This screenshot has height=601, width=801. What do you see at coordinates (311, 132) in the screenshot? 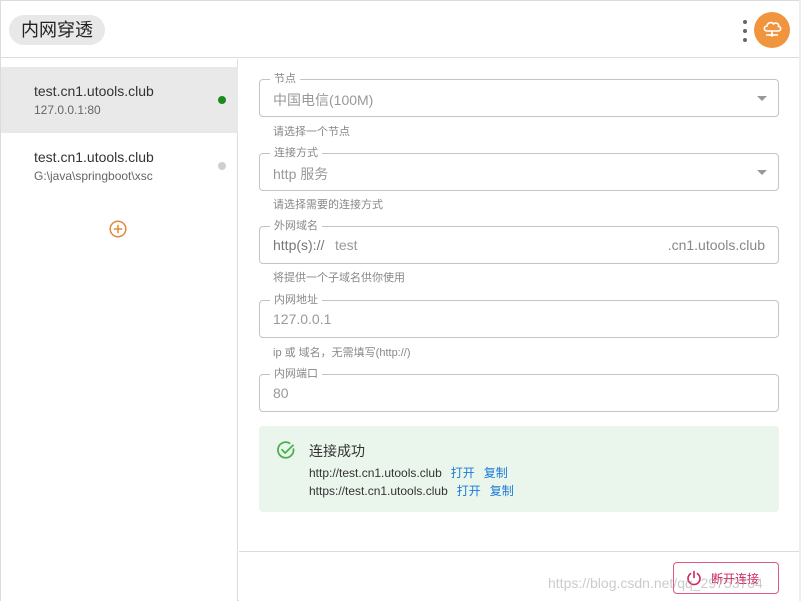
I see `helper-text: 请选择一个节点` at bounding box center [311, 132].